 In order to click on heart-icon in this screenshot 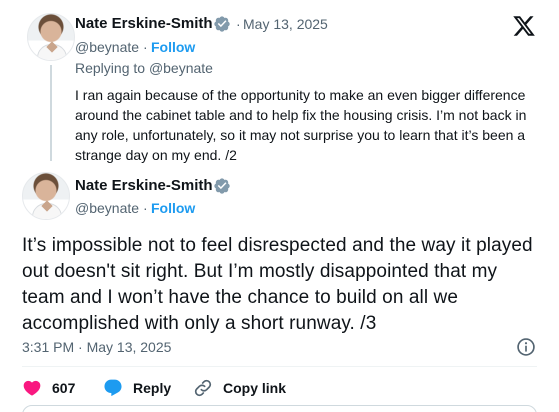, I will do `click(32, 388)`.